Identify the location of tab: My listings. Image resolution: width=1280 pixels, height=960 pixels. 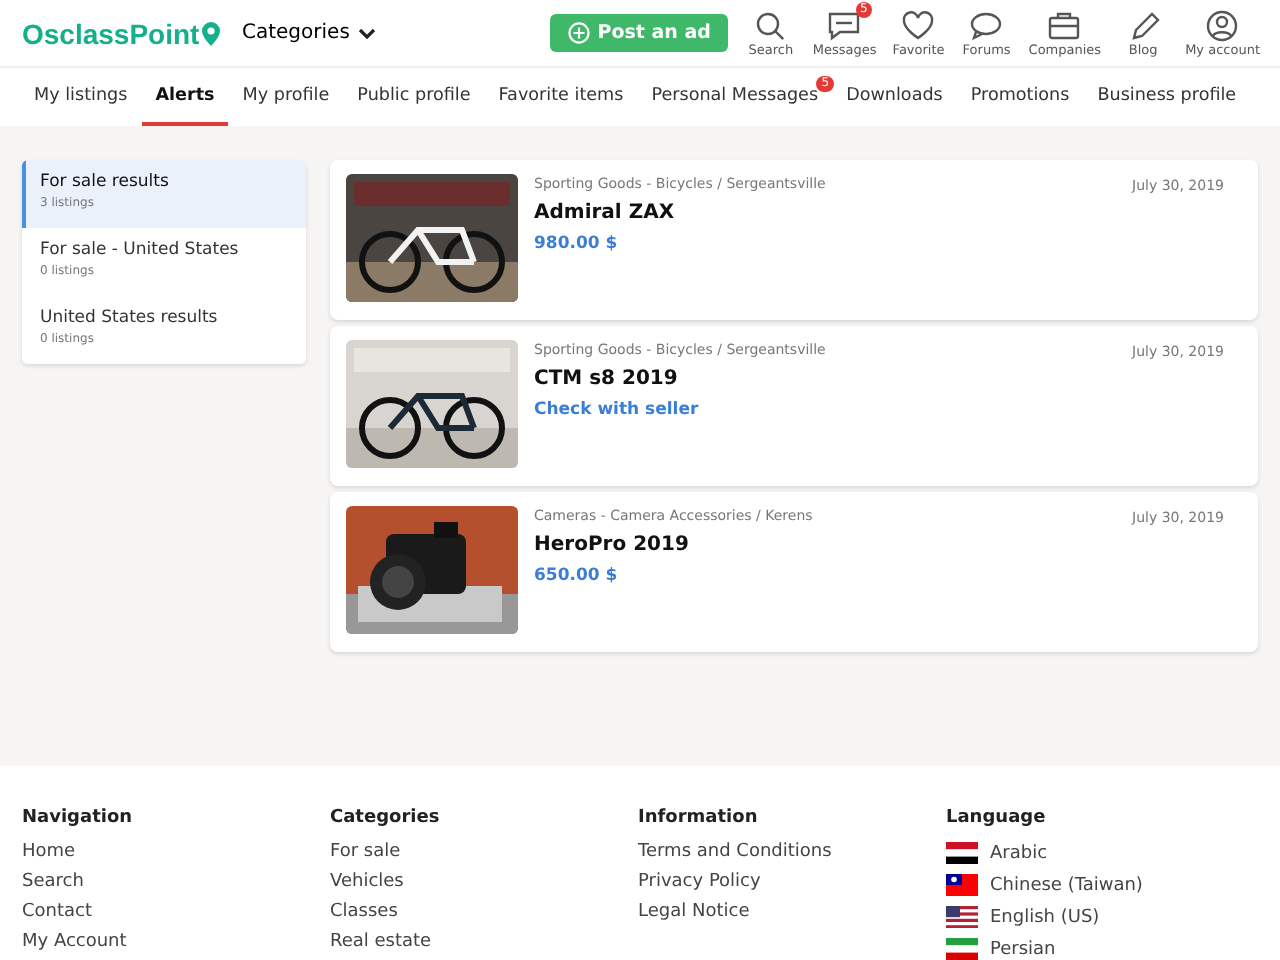
(81, 97).